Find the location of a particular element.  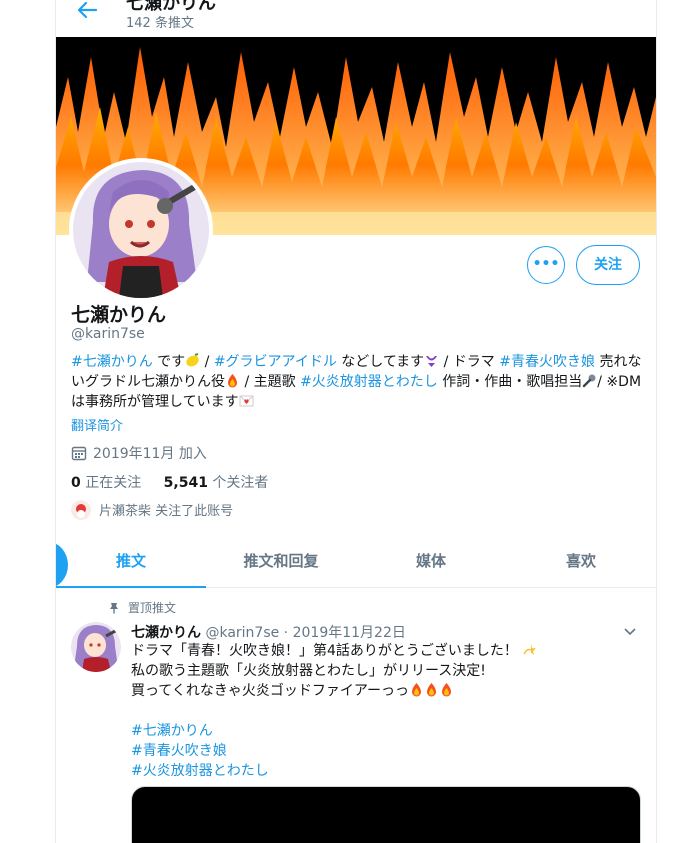

hashtag-link: #火炎放射器とわたし is located at coordinates (369, 382).